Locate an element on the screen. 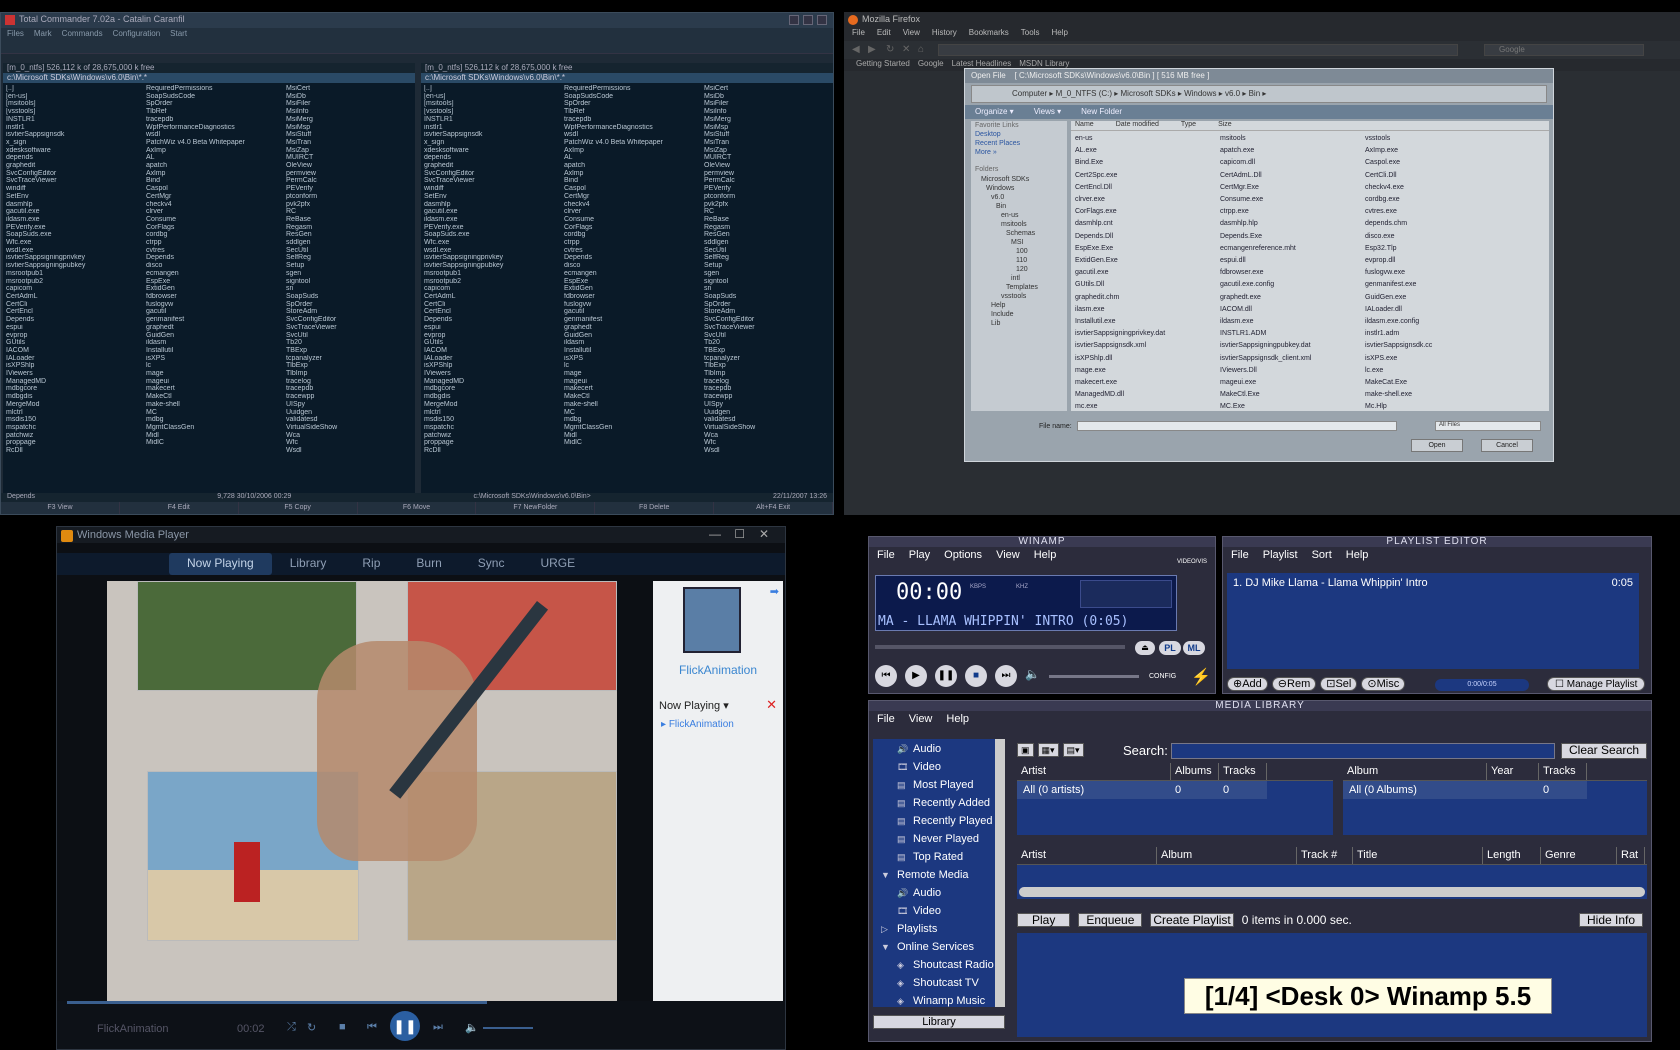 The width and height of the screenshot is (1680, 1050). dialog-file-item: capicom.dll is located at coordinates (1292, 163).